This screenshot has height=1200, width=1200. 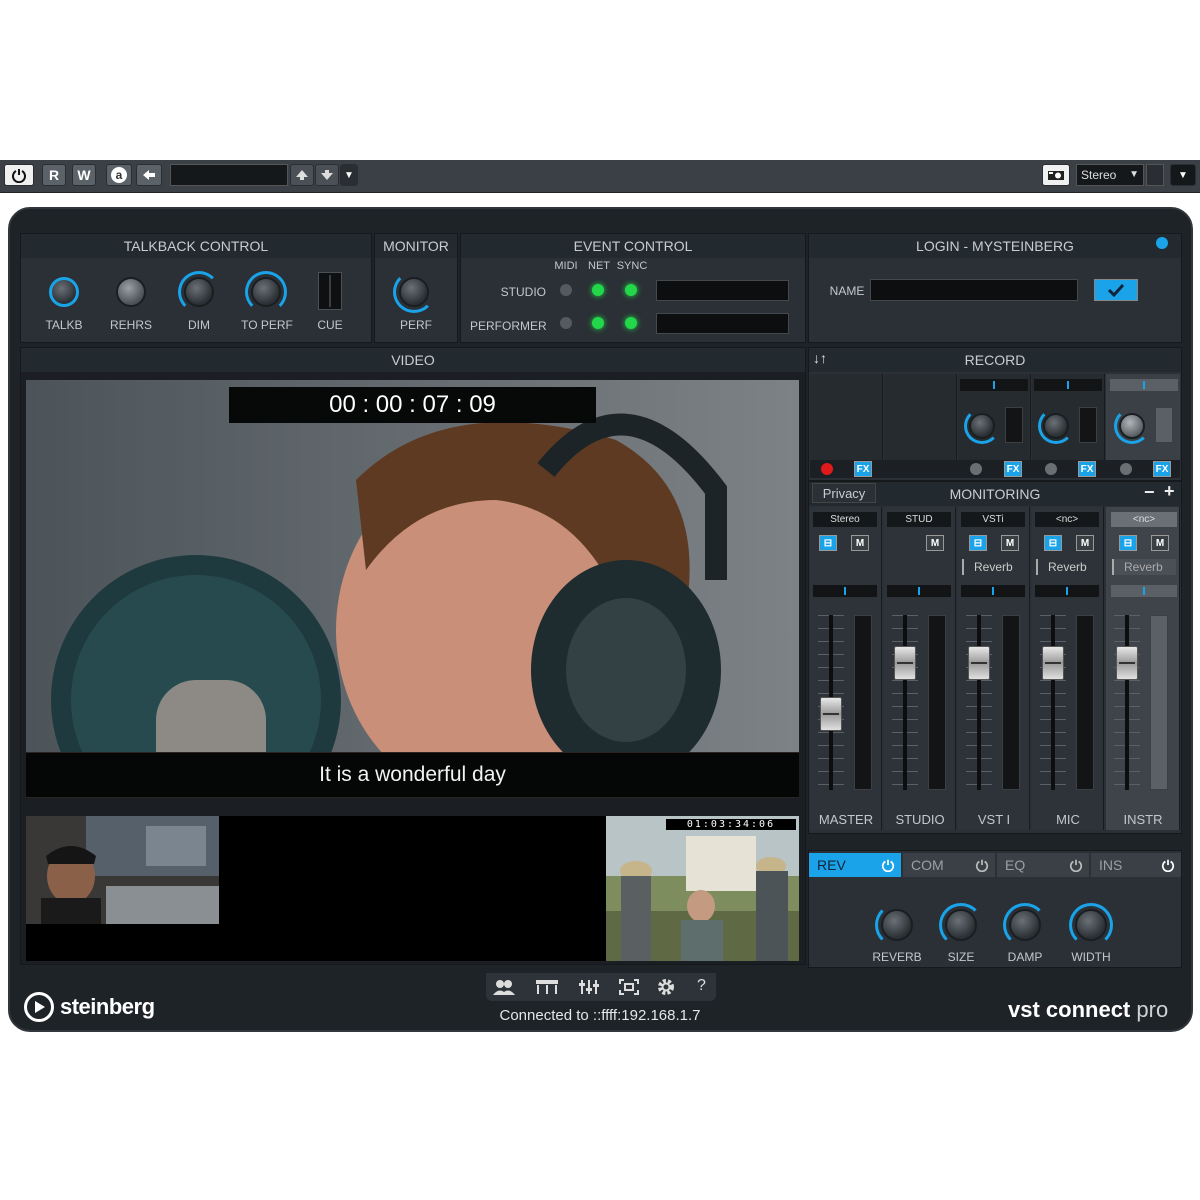 I want to click on preset-down-button, so click(x=327, y=175).